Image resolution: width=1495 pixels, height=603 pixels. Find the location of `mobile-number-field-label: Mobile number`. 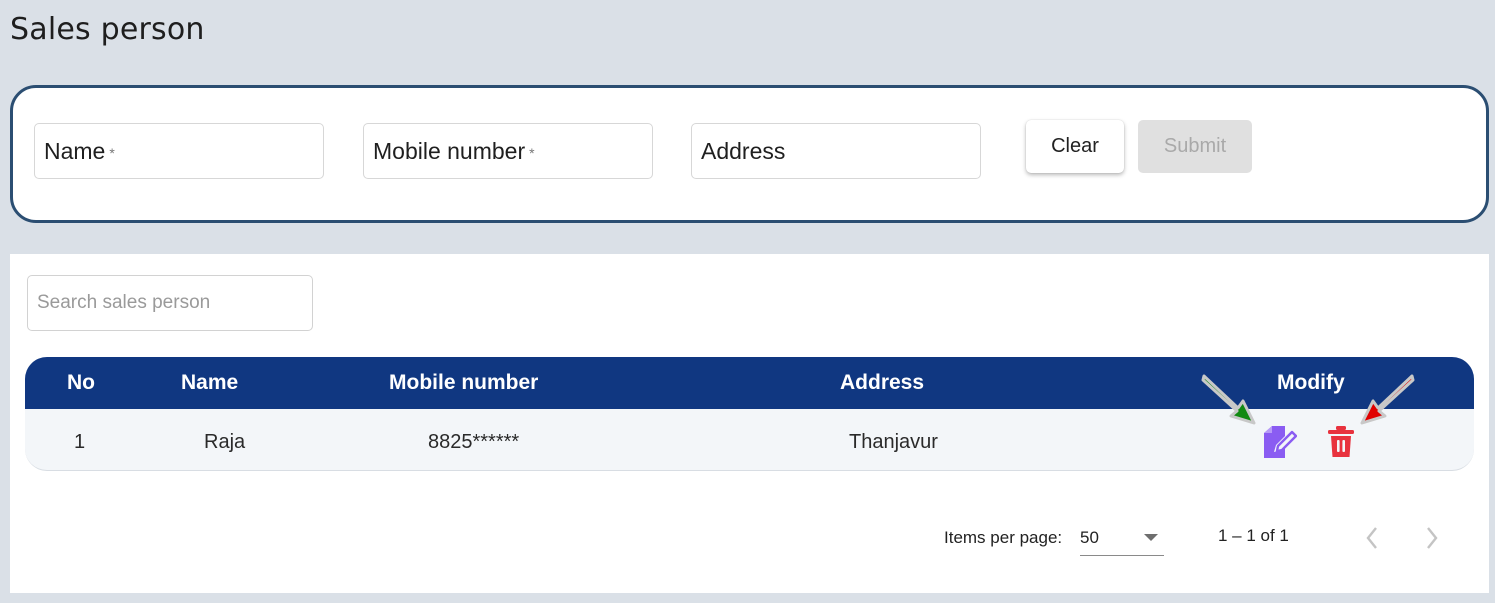

mobile-number-field-label: Mobile number is located at coordinates (449, 150).